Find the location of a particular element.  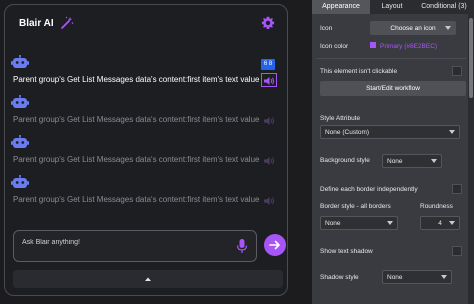

tab-layout: Layout is located at coordinates (392, 7).